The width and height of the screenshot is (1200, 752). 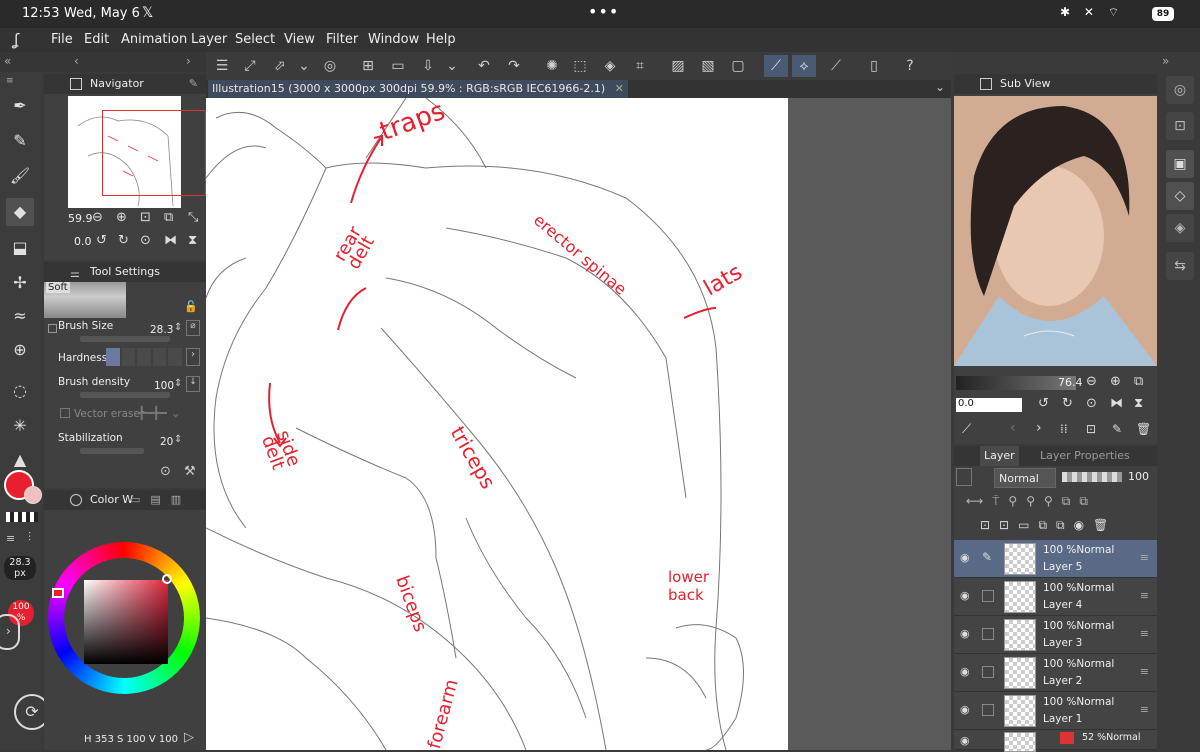 What do you see at coordinates (1180, 228) in the screenshot?
I see `stack-icon: ◈` at bounding box center [1180, 228].